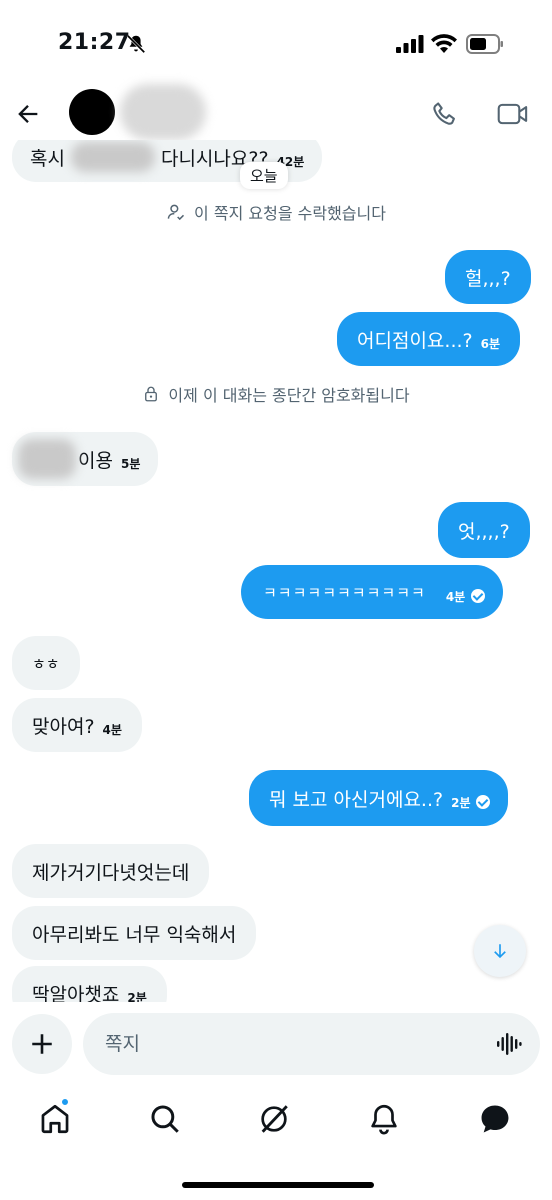 Image resolution: width=552 pixels, height=1200 pixels. I want to click on add-attachment-button, so click(42, 1044).